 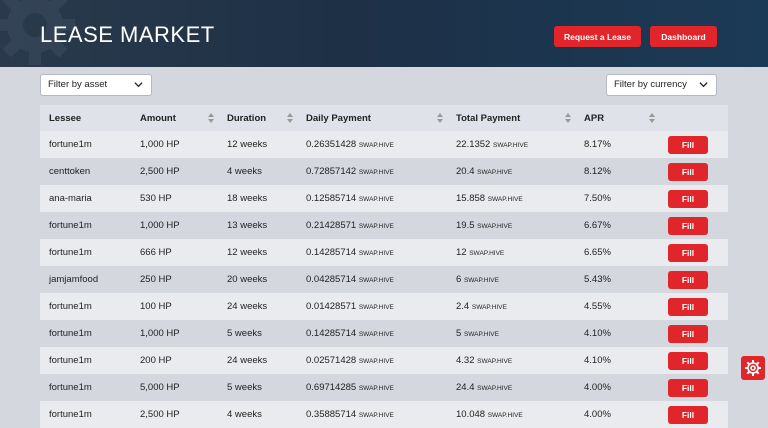 What do you see at coordinates (597, 198) in the screenshot?
I see `apr-cell: 7.50%` at bounding box center [597, 198].